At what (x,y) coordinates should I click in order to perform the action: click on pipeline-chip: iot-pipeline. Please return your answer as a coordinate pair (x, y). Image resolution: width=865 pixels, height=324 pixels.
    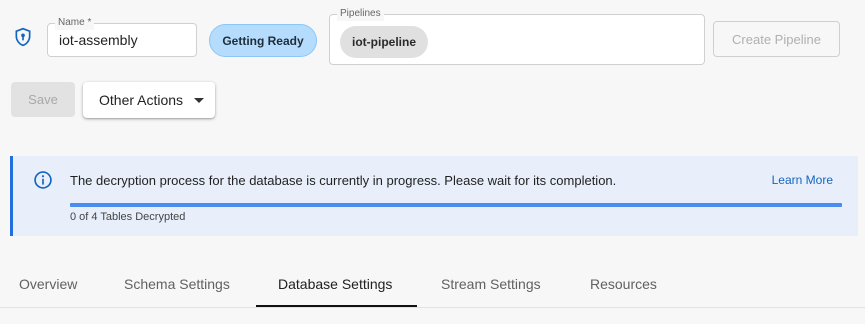
    Looking at the image, I should click on (384, 42).